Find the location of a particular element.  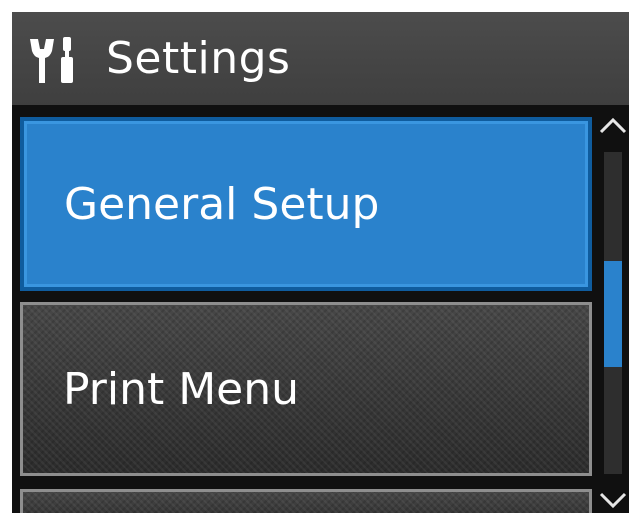

scrollbar-track is located at coordinates (613, 313).